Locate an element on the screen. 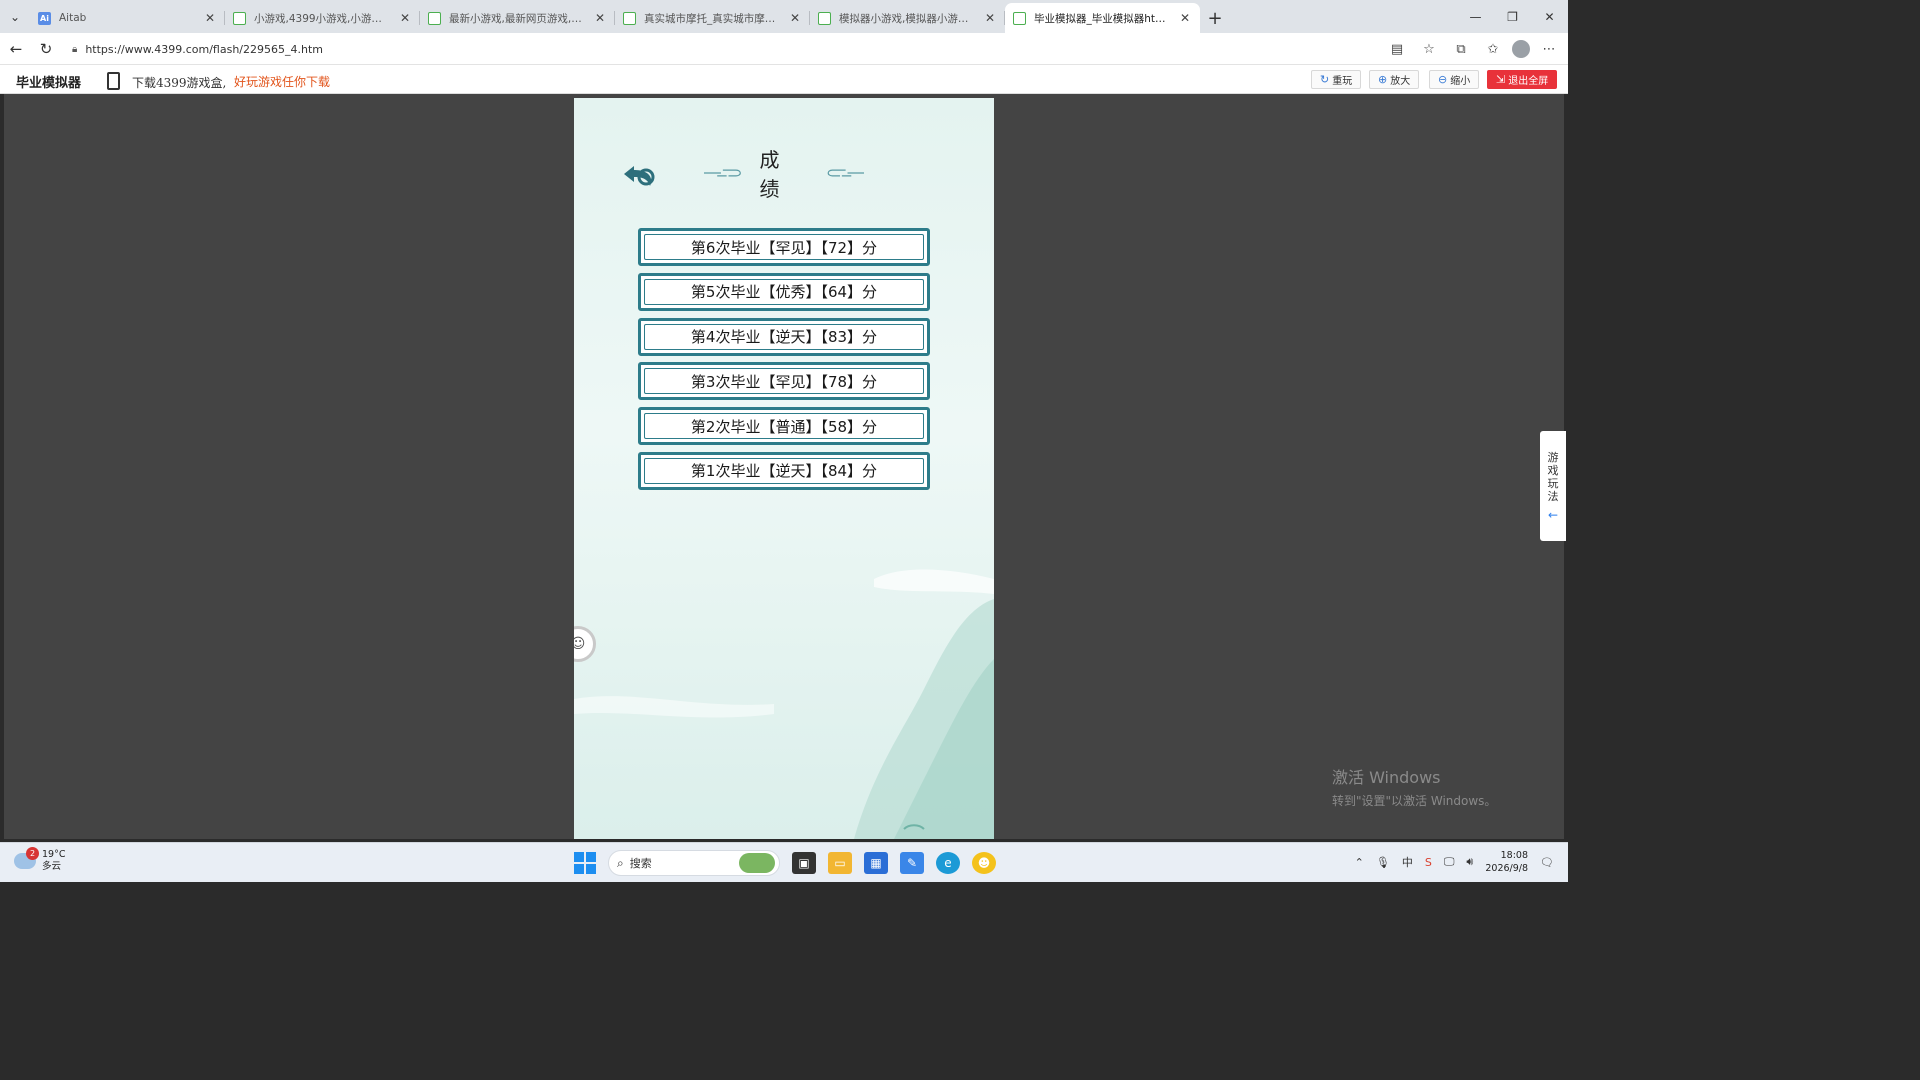  url-text: https://www.4399.com/flash/229565_4.htm is located at coordinates (204, 49).